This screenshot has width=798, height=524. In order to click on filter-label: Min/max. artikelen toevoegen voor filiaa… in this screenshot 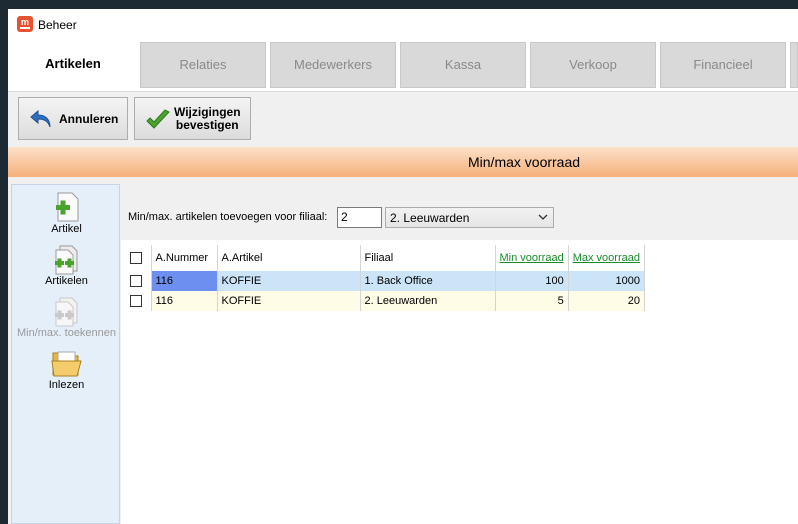, I will do `click(228, 217)`.